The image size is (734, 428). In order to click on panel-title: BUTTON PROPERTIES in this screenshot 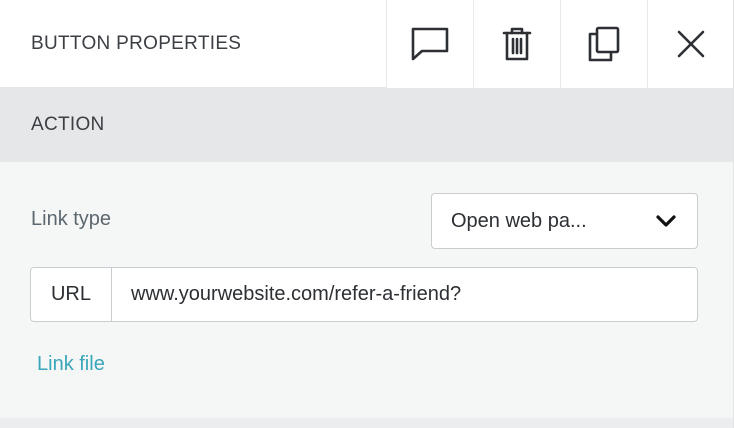, I will do `click(136, 43)`.